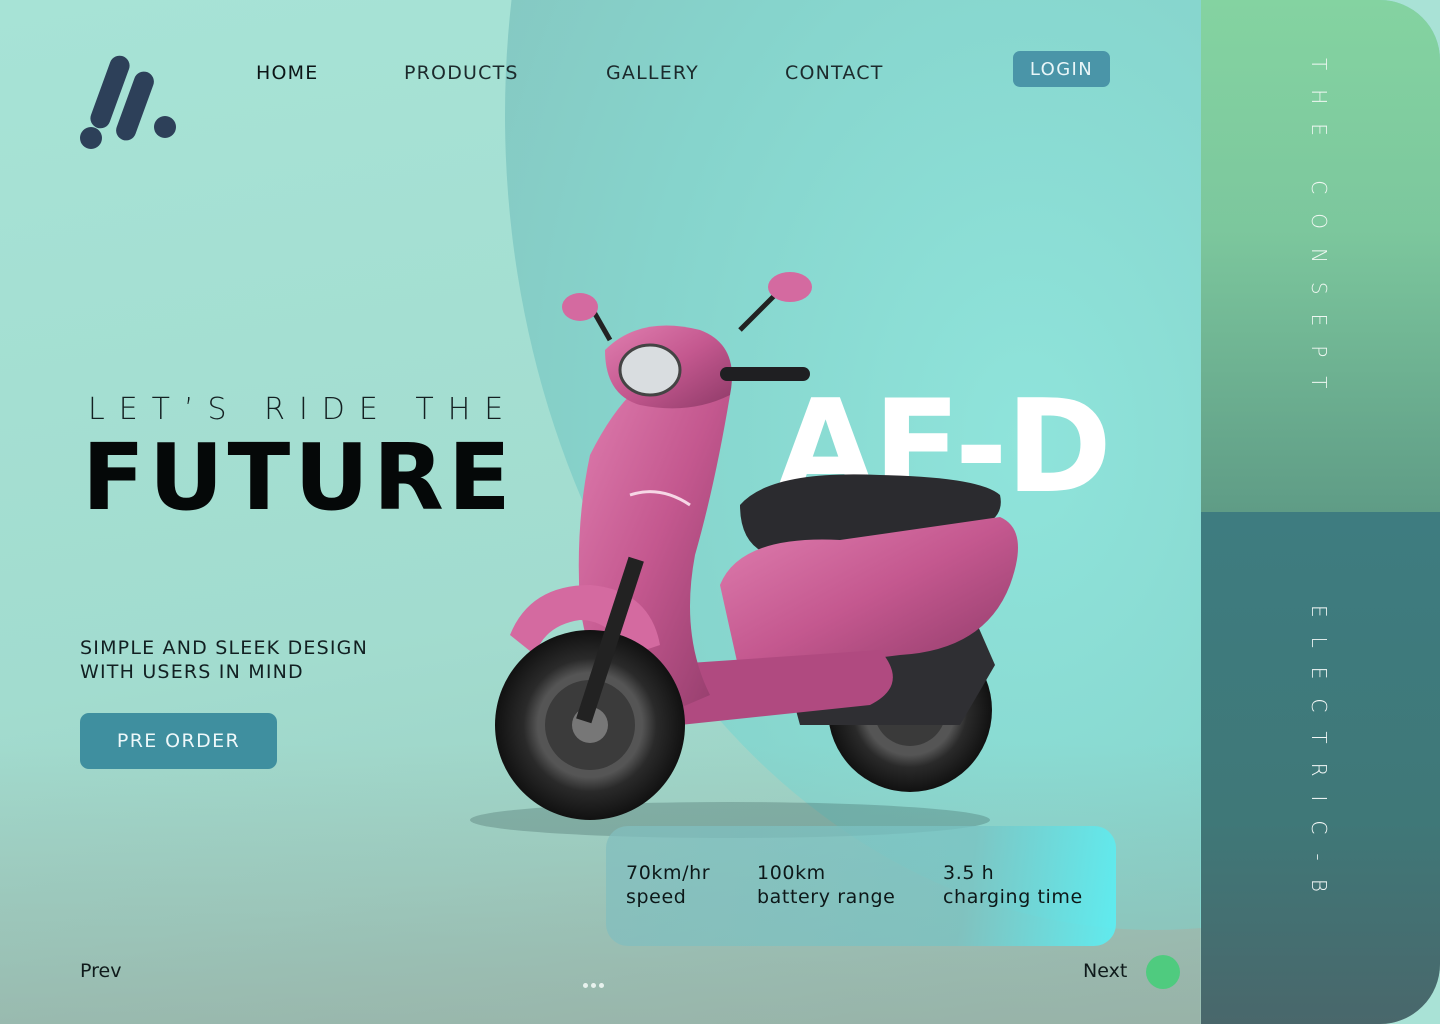 Image resolution: width=1440 pixels, height=1024 pixels. I want to click on side-text-concept: THE CONSEPT, so click(1319, 233).